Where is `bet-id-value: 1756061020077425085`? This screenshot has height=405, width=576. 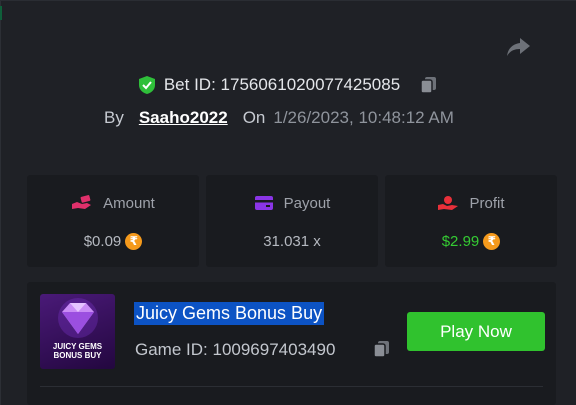
bet-id-value: 1756061020077425085 is located at coordinates (310, 84).